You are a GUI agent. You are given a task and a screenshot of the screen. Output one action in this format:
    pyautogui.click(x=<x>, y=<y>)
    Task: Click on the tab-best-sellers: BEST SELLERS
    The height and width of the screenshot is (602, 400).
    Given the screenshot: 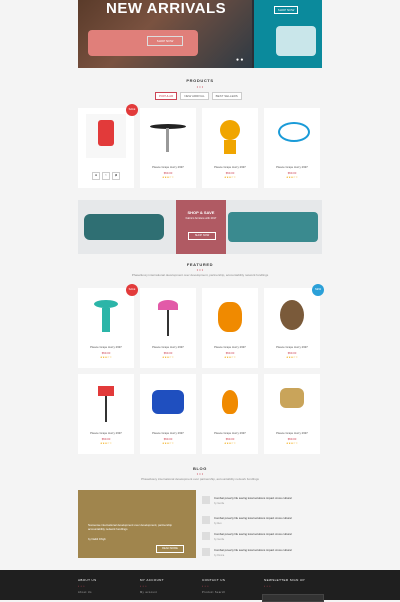 What is the action you would take?
    pyautogui.click(x=226, y=96)
    